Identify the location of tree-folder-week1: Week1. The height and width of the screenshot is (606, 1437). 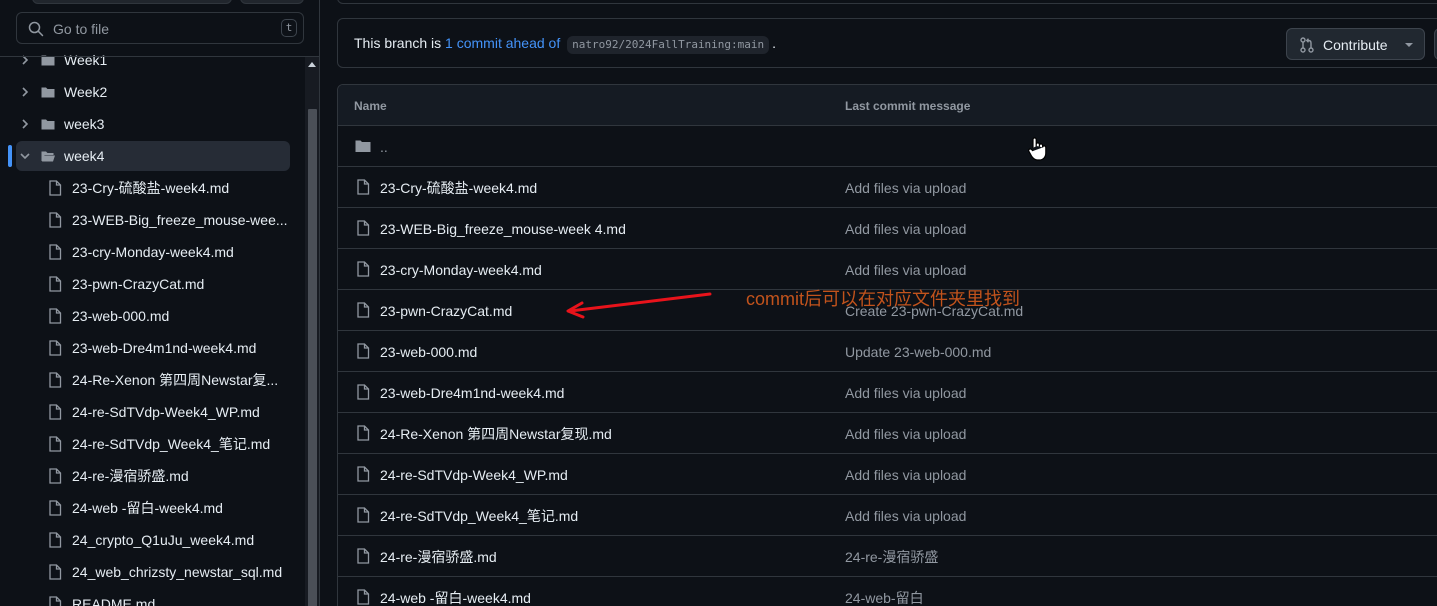
(145, 60).